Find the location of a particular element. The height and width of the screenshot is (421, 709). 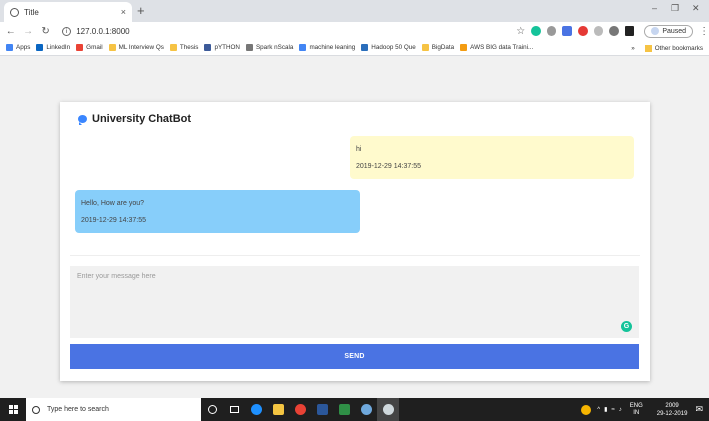

page-title: University ChatBot is located at coordinates (142, 119).